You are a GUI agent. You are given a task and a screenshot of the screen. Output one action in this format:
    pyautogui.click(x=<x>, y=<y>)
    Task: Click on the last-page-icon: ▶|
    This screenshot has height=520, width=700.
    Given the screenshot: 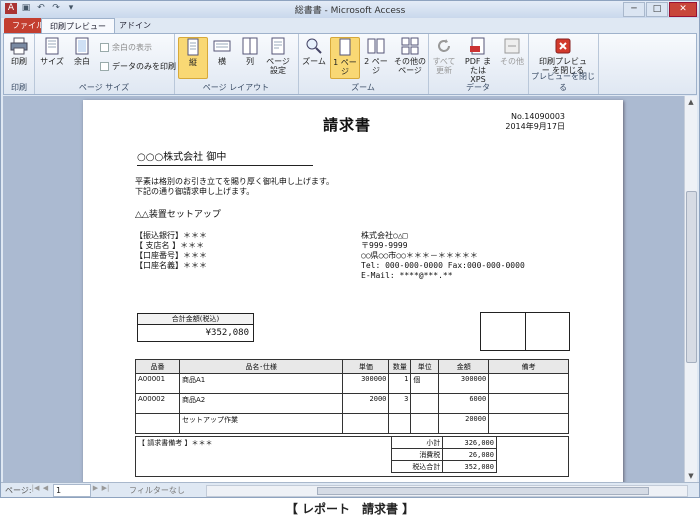 What is the action you would take?
    pyautogui.click(x=105, y=488)
    